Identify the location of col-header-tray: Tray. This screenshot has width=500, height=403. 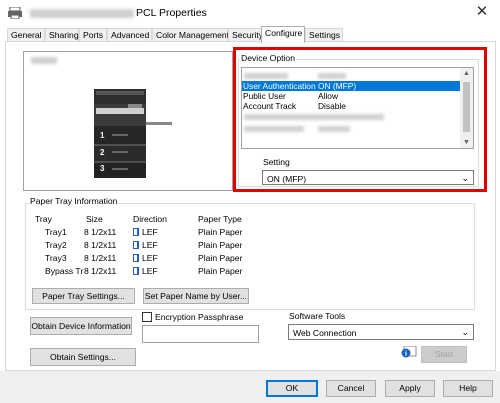
(43, 219).